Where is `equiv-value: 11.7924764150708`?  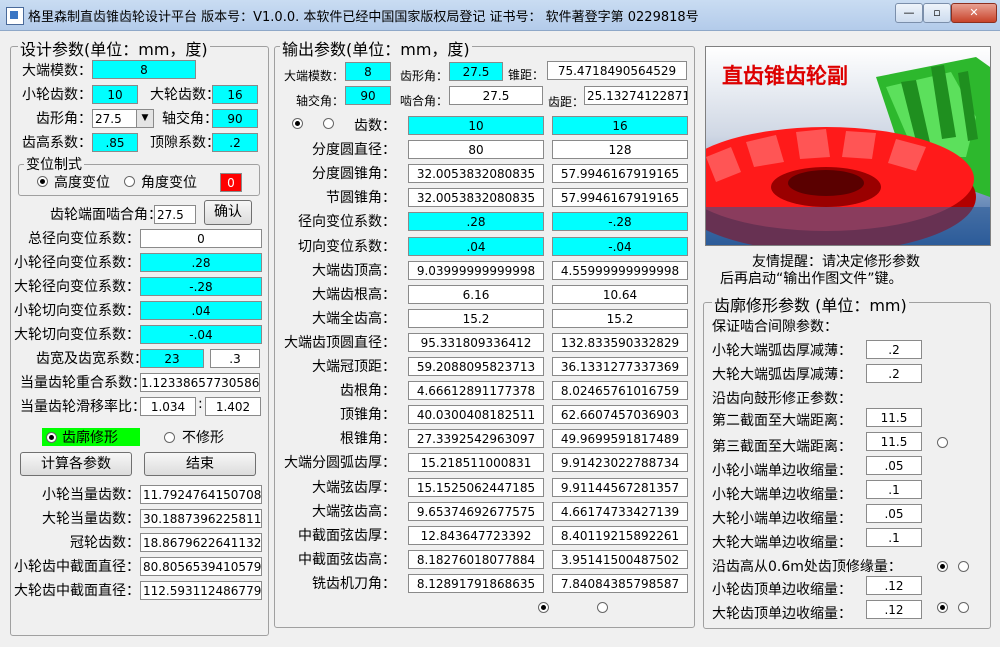
equiv-value: 11.7924764150708 is located at coordinates (201, 494).